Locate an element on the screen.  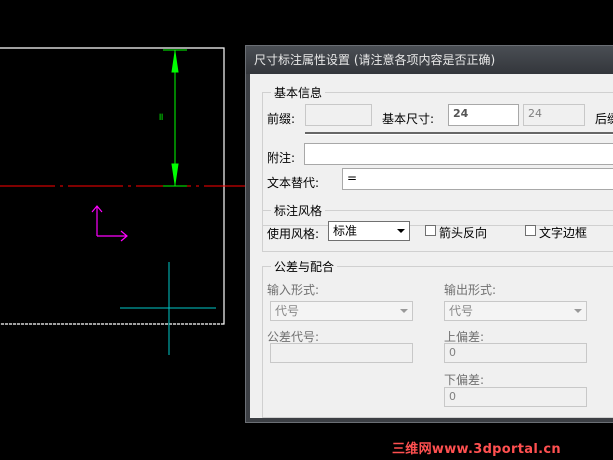
upper-dev-field: 0 is located at coordinates (515, 353).